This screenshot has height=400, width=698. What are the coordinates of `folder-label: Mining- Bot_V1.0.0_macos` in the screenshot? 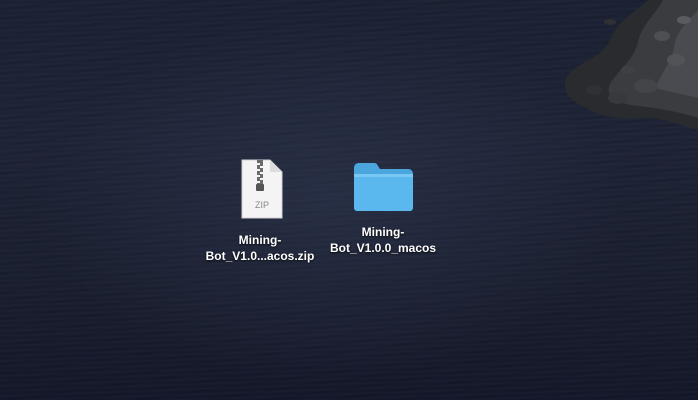 It's located at (383, 240).